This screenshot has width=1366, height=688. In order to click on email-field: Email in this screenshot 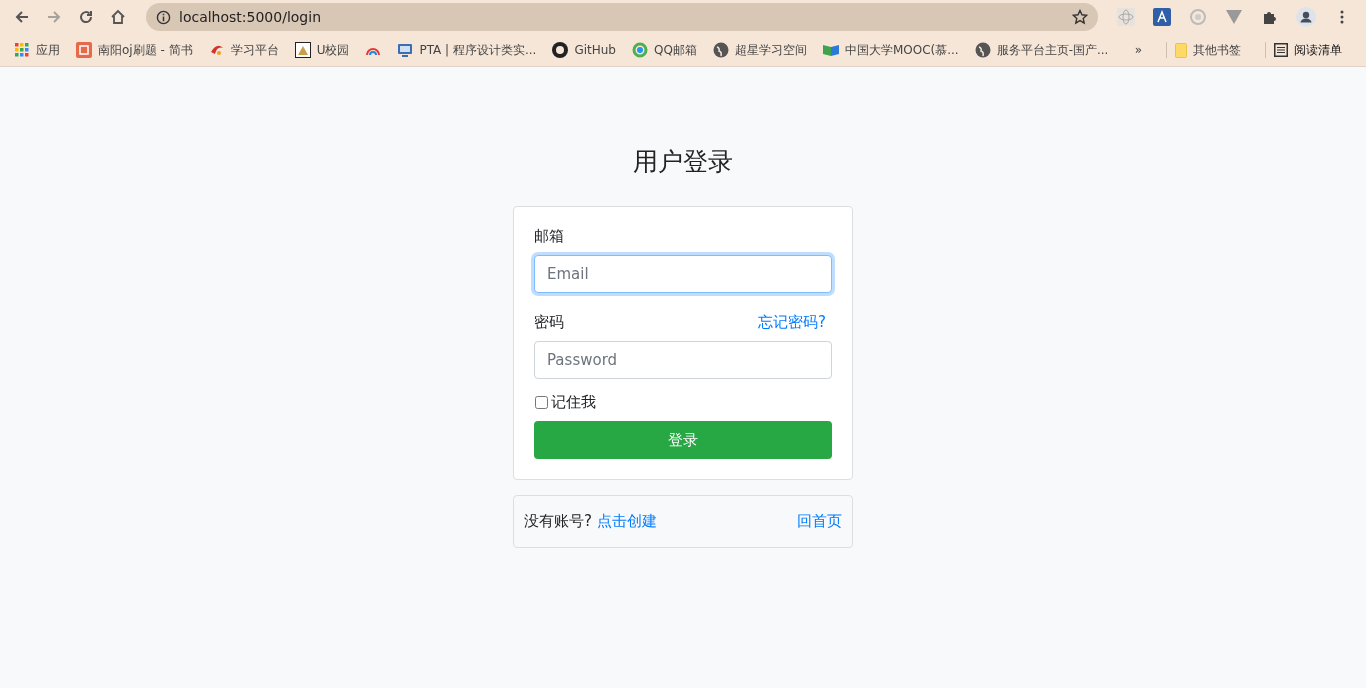, I will do `click(683, 274)`.